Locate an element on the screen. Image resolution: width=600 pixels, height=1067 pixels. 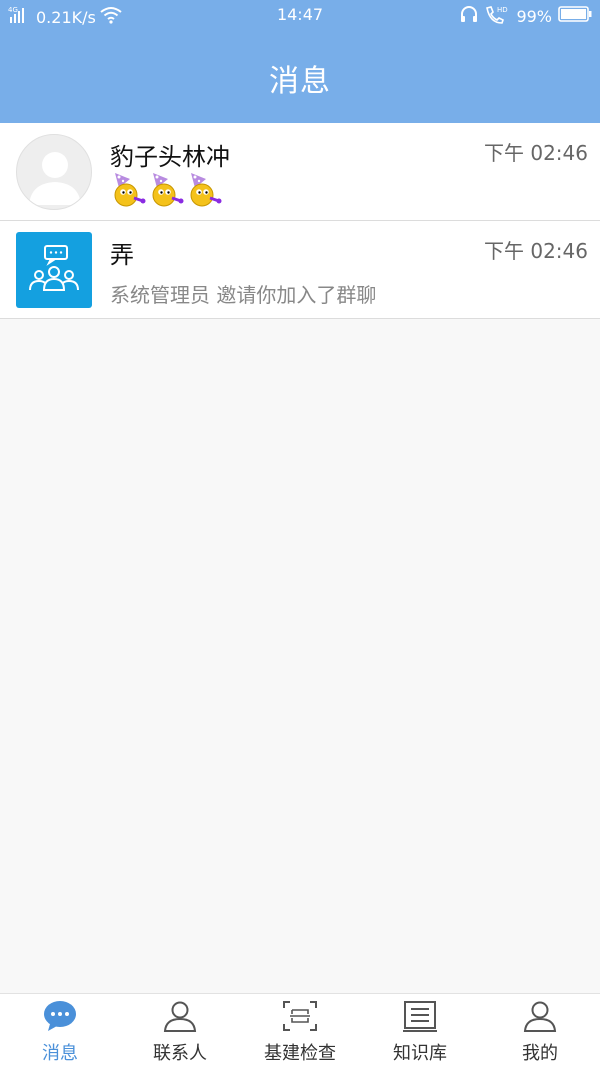
battery-icon is located at coordinates (575, 16).